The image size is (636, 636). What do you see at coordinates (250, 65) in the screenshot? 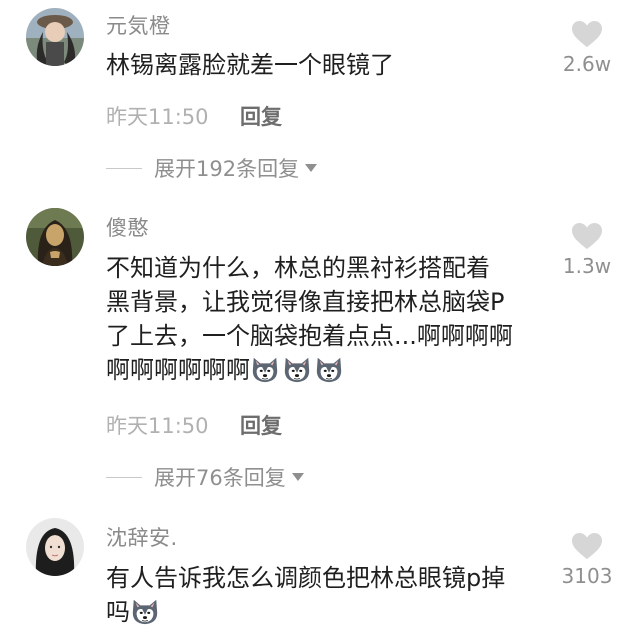
I see `comment-text: 林锡离露脸就差一个眼镜了` at bounding box center [250, 65].